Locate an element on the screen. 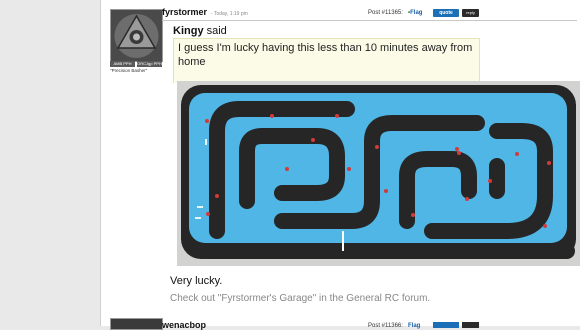 The width and height of the screenshot is (580, 330). post-date-text: Today, 1:19 pm is located at coordinates (230, 14).